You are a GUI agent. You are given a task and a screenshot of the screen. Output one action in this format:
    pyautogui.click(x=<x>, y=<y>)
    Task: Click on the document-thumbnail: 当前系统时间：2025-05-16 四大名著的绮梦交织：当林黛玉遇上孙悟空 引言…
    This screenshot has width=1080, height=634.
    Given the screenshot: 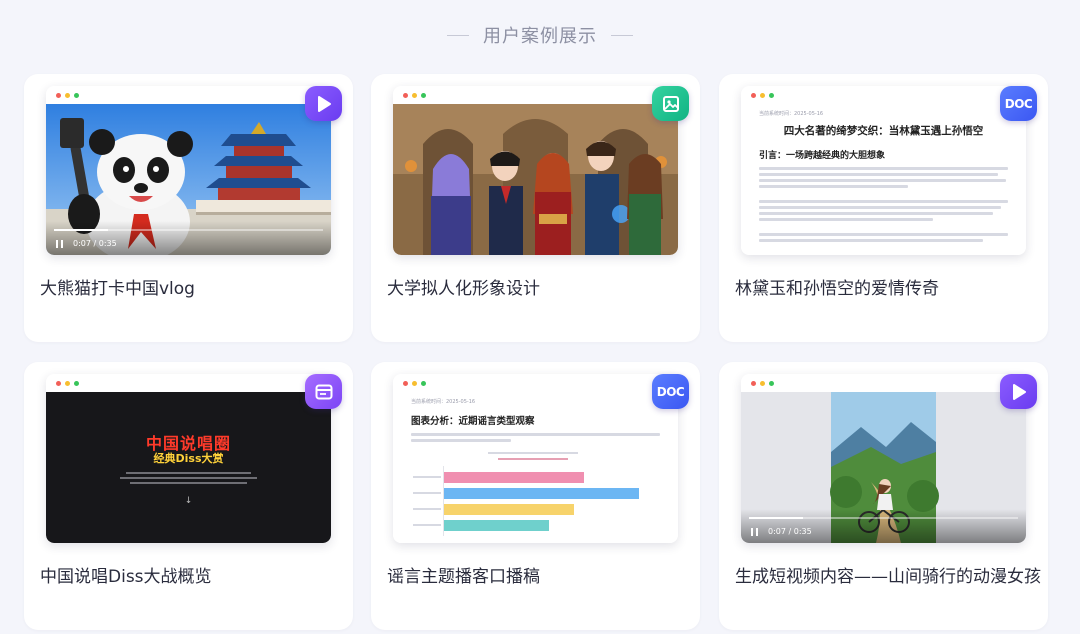 What is the action you would take?
    pyautogui.click(x=883, y=179)
    